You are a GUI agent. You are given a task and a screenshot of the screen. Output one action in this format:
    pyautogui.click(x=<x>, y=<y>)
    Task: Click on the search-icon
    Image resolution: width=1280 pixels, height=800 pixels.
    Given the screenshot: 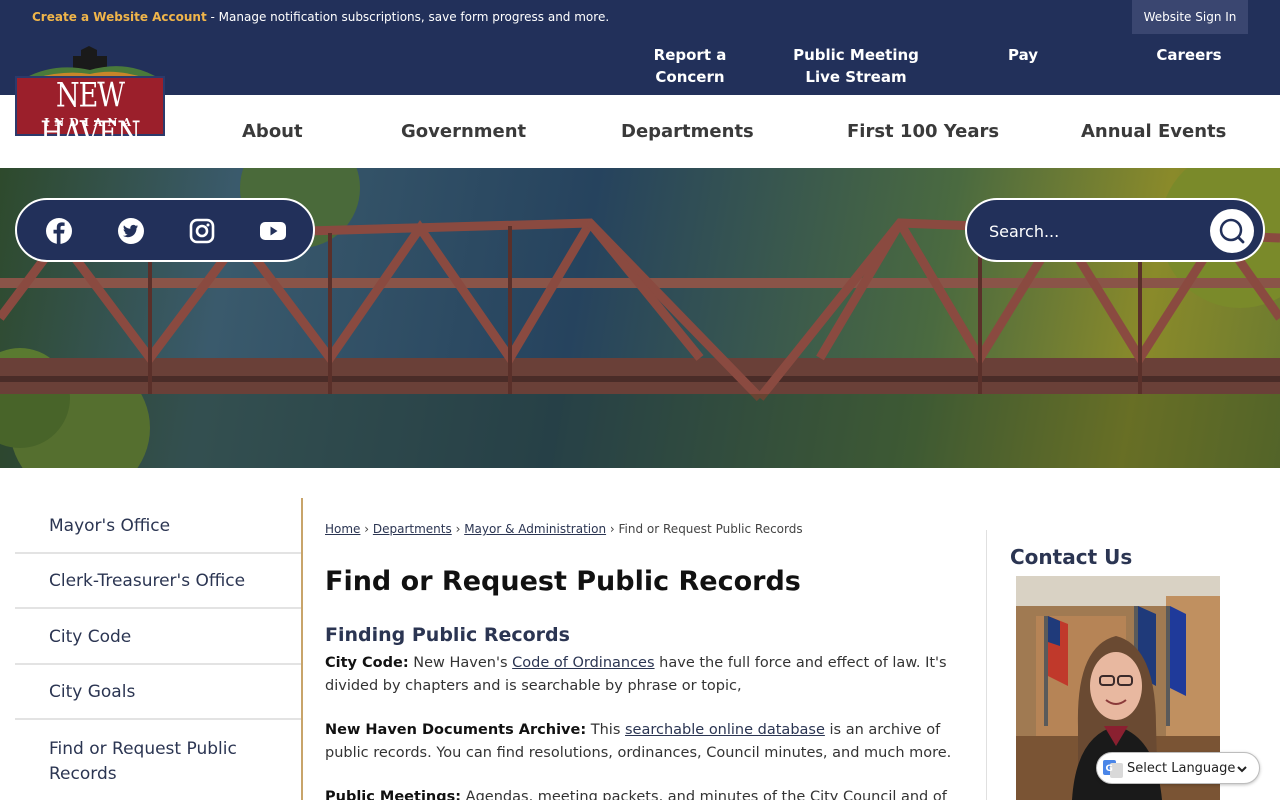 What is the action you would take?
    pyautogui.click(x=1232, y=231)
    